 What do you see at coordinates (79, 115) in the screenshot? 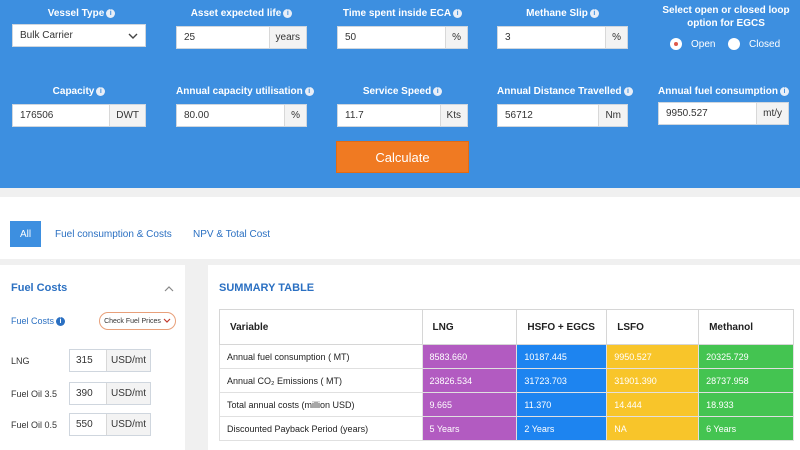
I see `capacity-input: 176506 DWT` at bounding box center [79, 115].